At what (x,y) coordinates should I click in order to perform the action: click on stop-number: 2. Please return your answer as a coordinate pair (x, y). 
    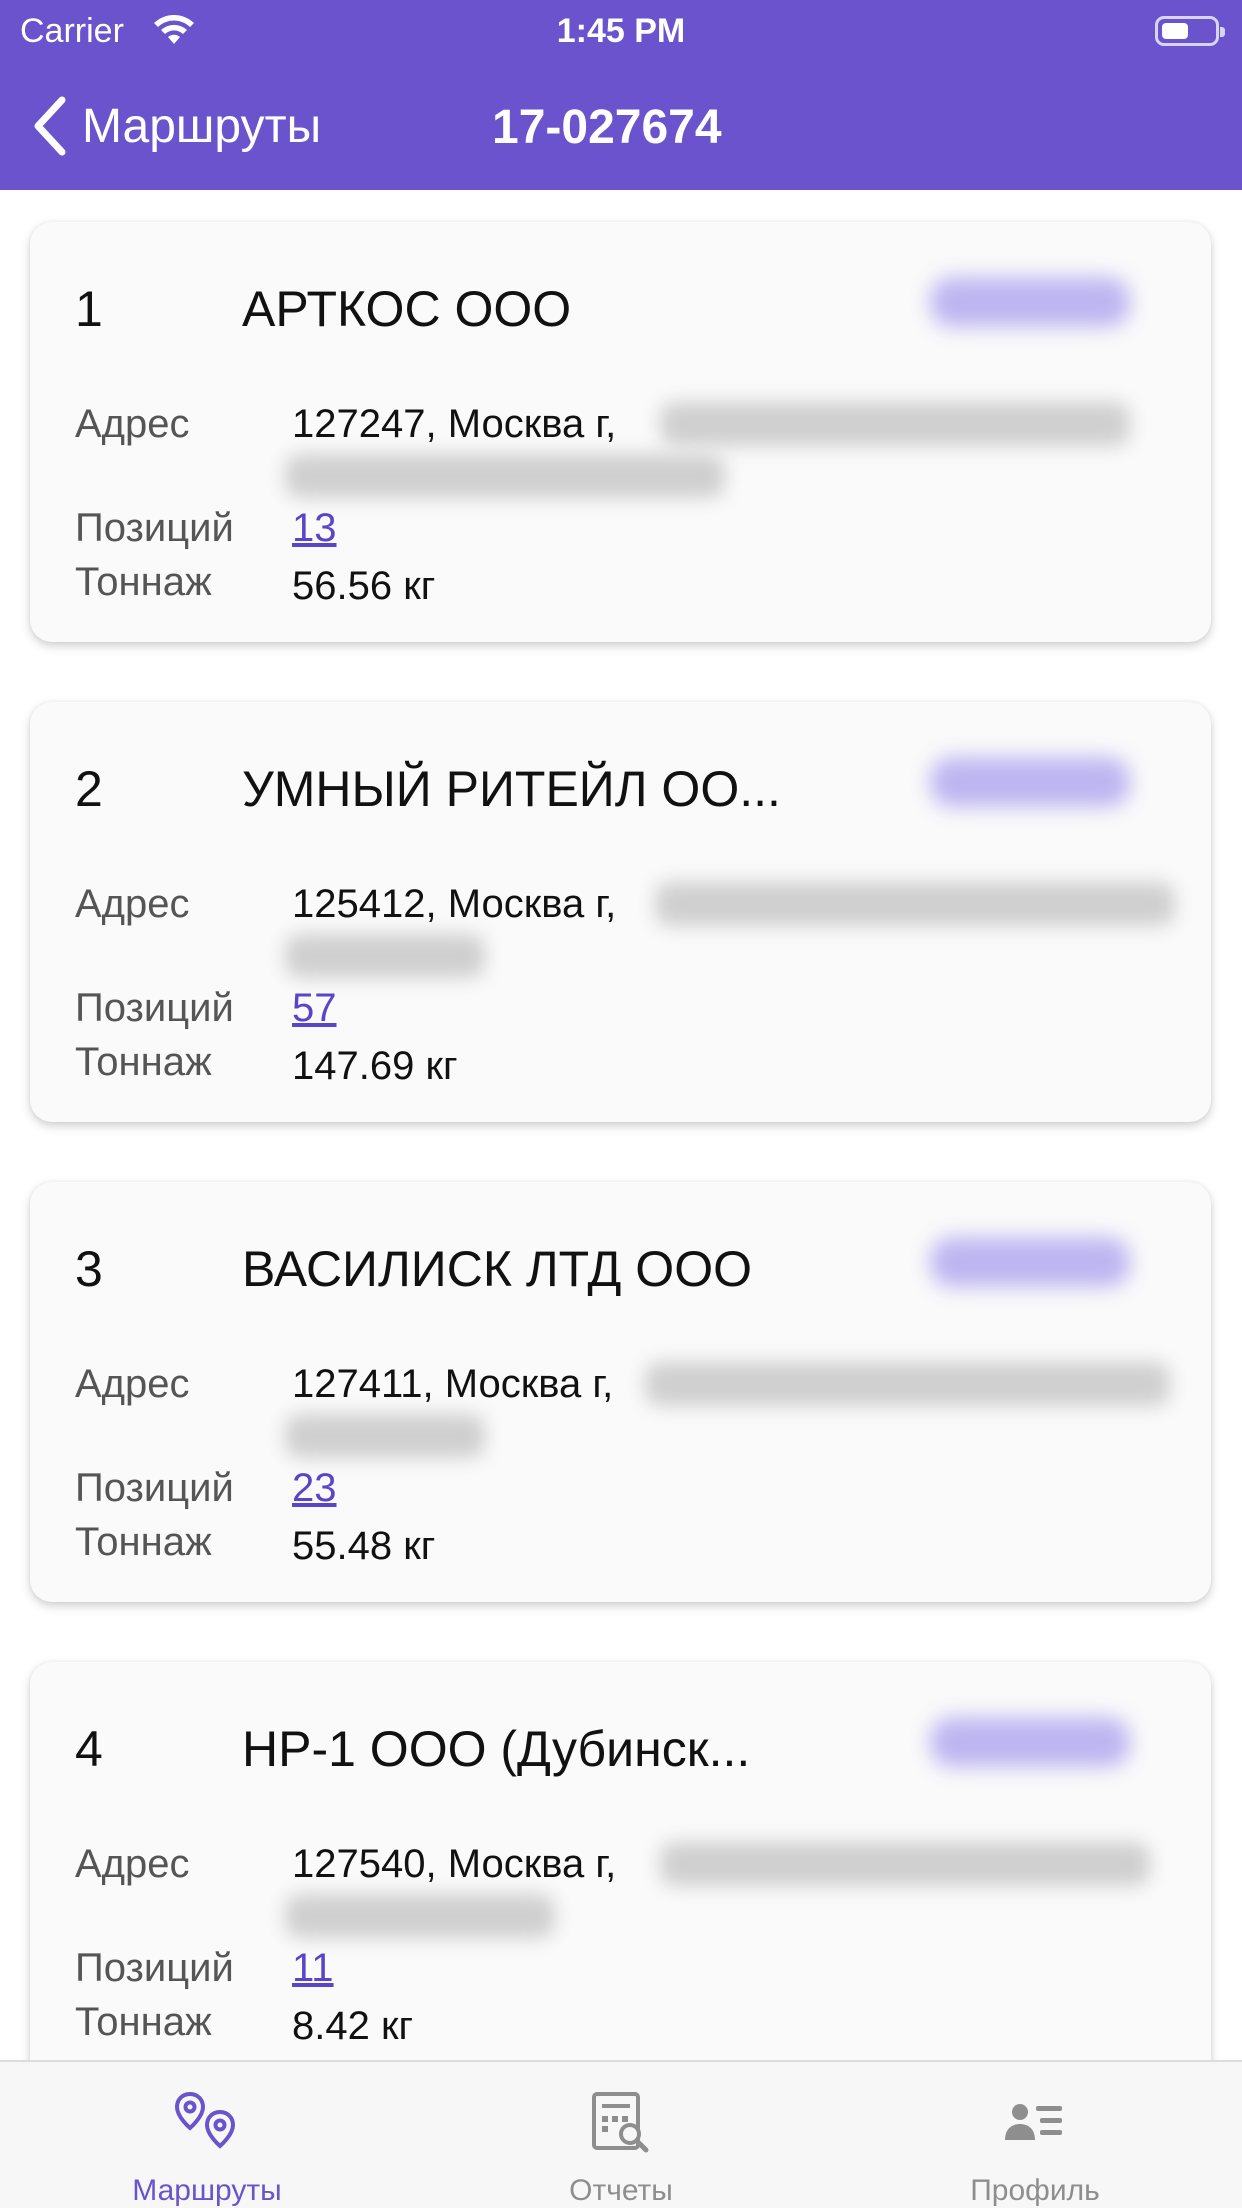
    Looking at the image, I should click on (89, 789).